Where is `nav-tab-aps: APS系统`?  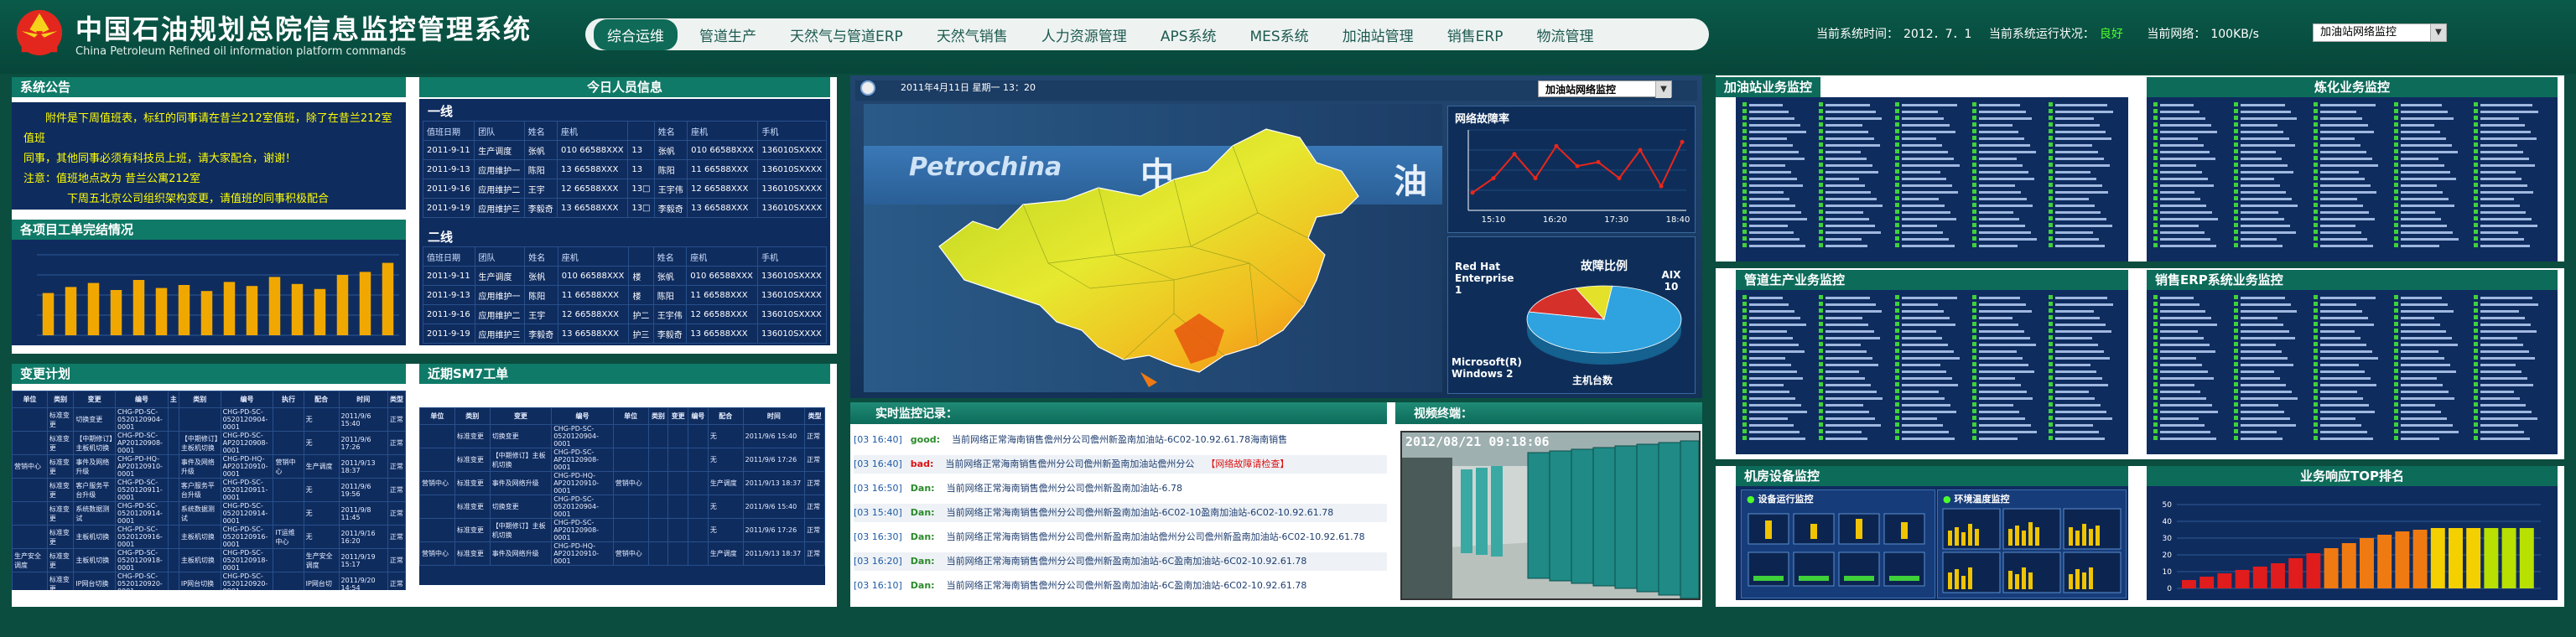 nav-tab-aps: APS系统 is located at coordinates (1189, 34).